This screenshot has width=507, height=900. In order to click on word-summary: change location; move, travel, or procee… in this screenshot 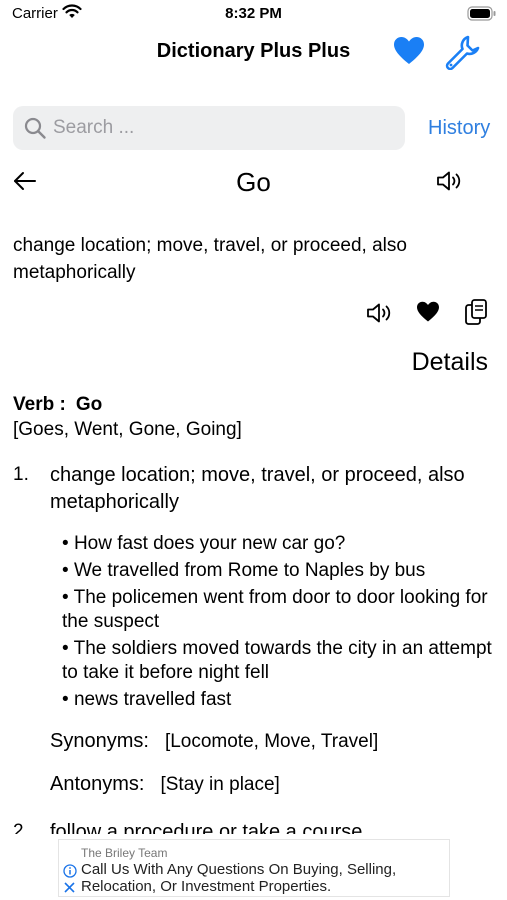, I will do `click(210, 259)`.